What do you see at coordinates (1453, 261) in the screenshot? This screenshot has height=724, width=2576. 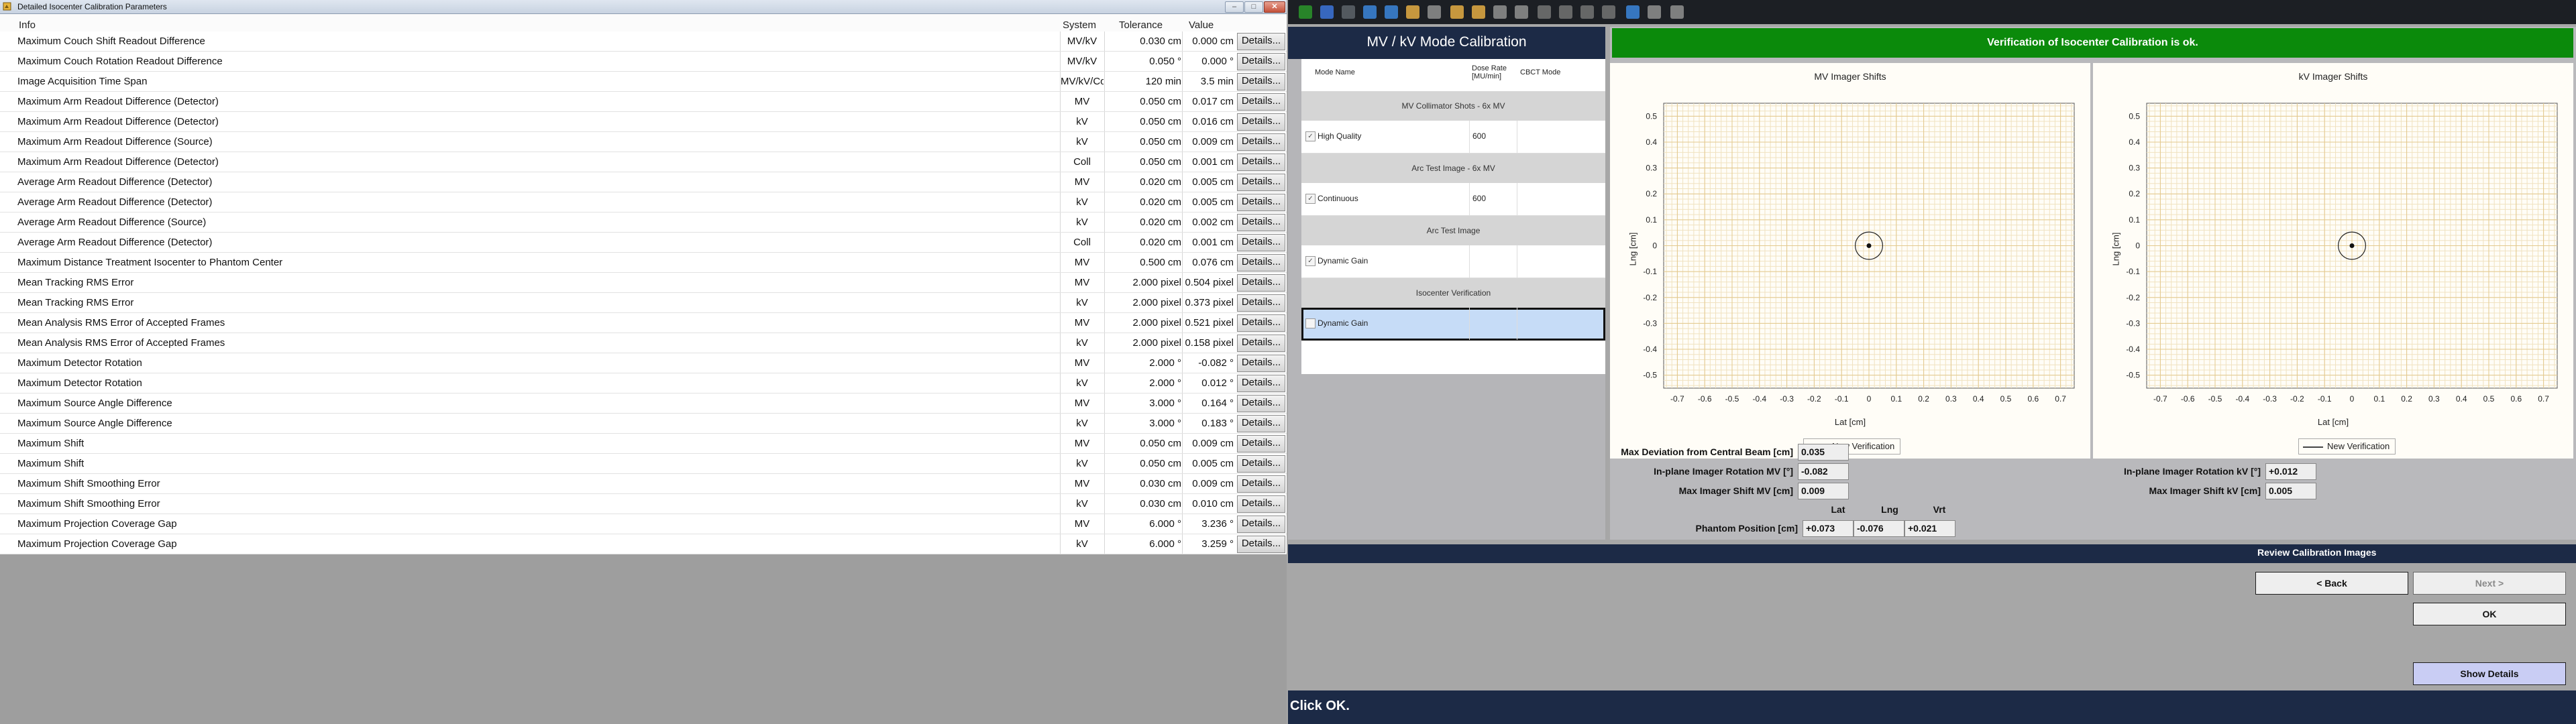 I see `mode-row-dynamic-gain: ✓ Dynamic Gain` at bounding box center [1453, 261].